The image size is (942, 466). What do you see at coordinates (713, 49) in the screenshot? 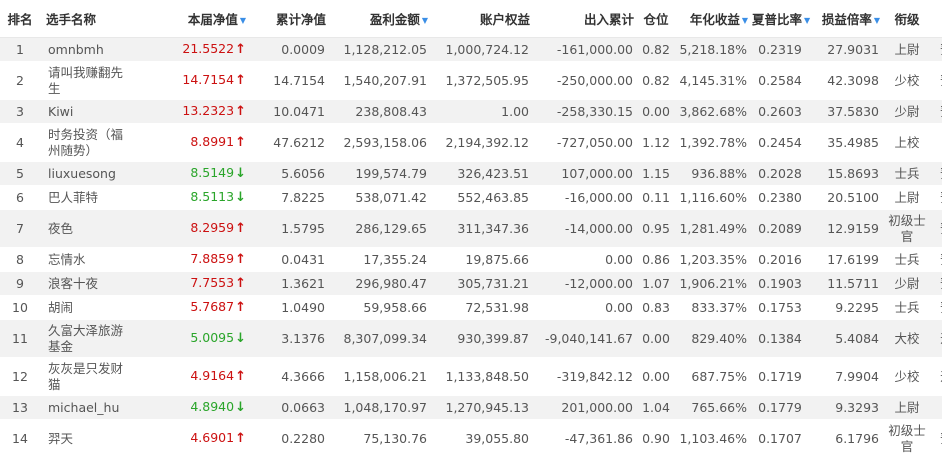
I see `annual-return-cell-text: 5,218.18%` at bounding box center [713, 49].